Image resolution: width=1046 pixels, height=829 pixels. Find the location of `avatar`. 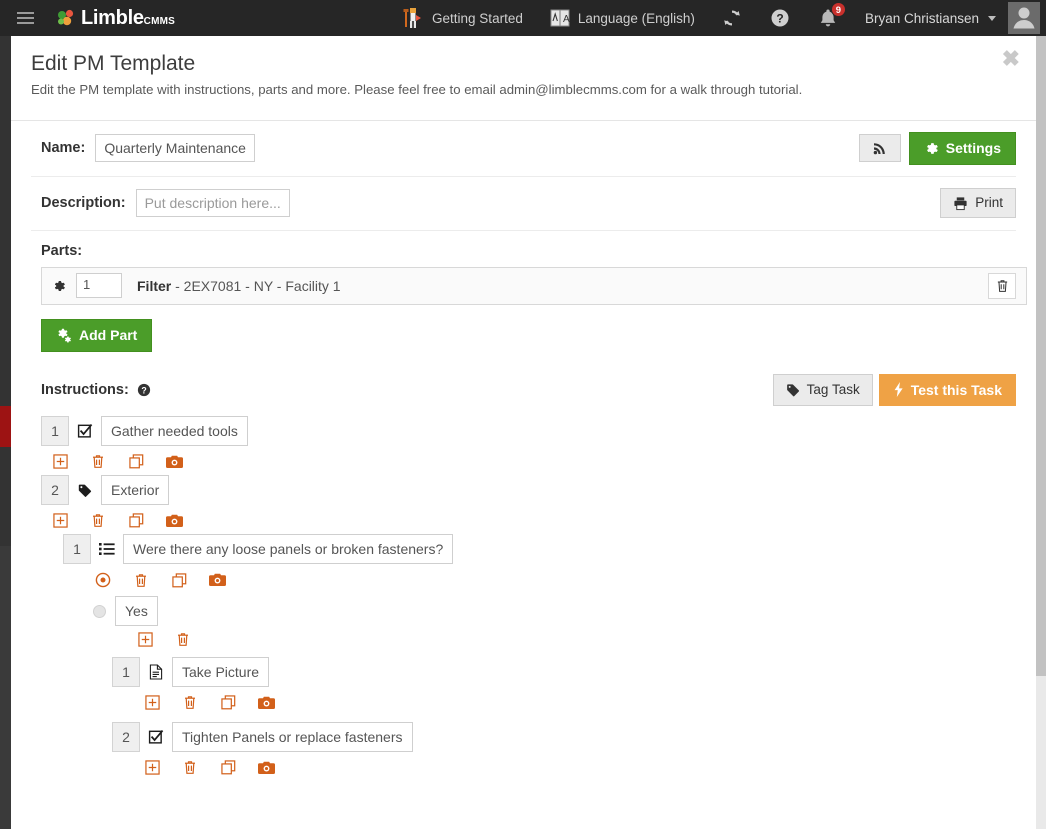

avatar is located at coordinates (1024, 18).